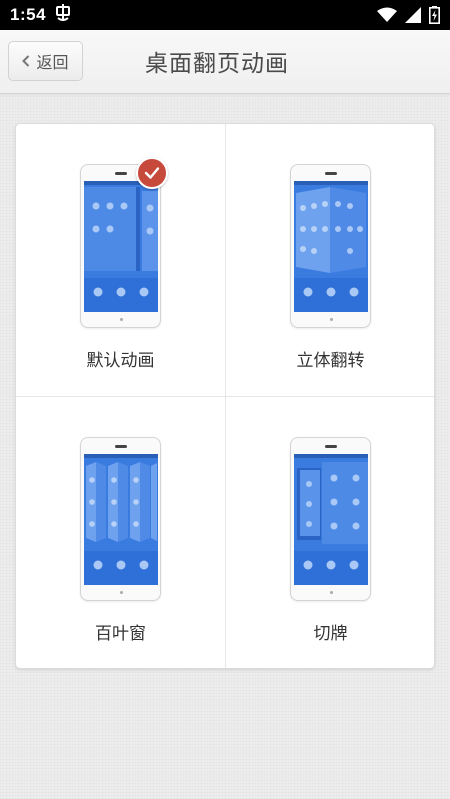 The height and width of the screenshot is (799, 450). I want to click on preview-screen-default, so click(121, 246).